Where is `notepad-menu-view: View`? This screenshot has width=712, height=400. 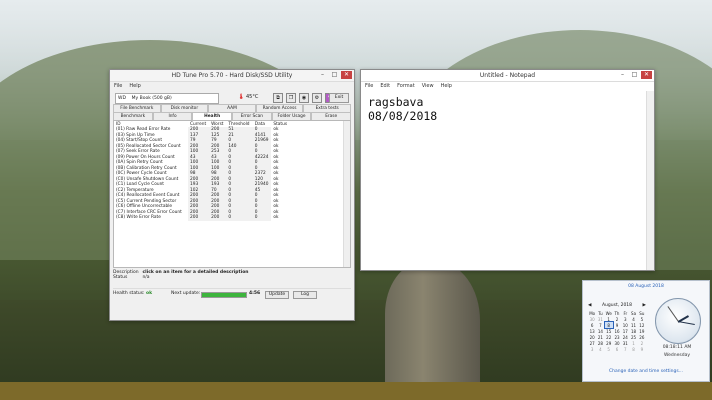 notepad-menu-view: View is located at coordinates (428, 86).